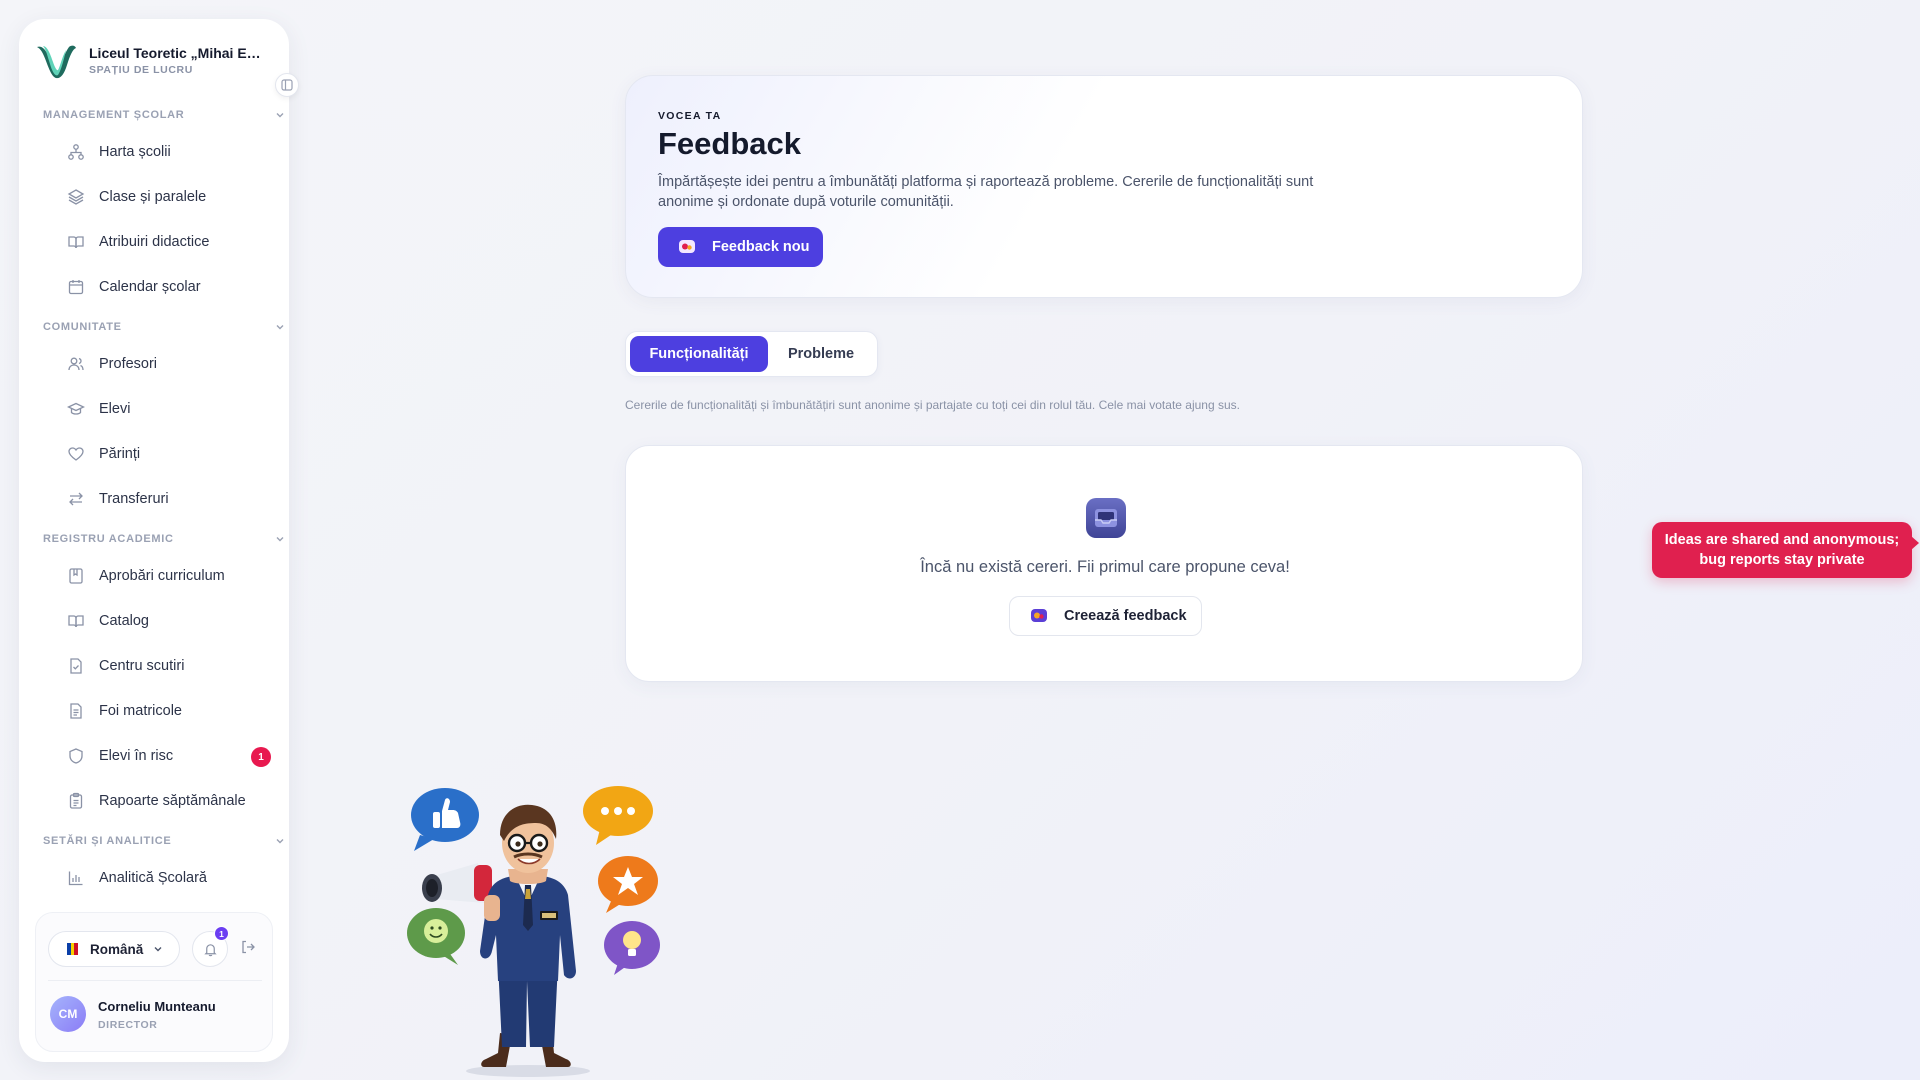  I want to click on eyebrow-label: VOCEA TA, so click(690, 116).